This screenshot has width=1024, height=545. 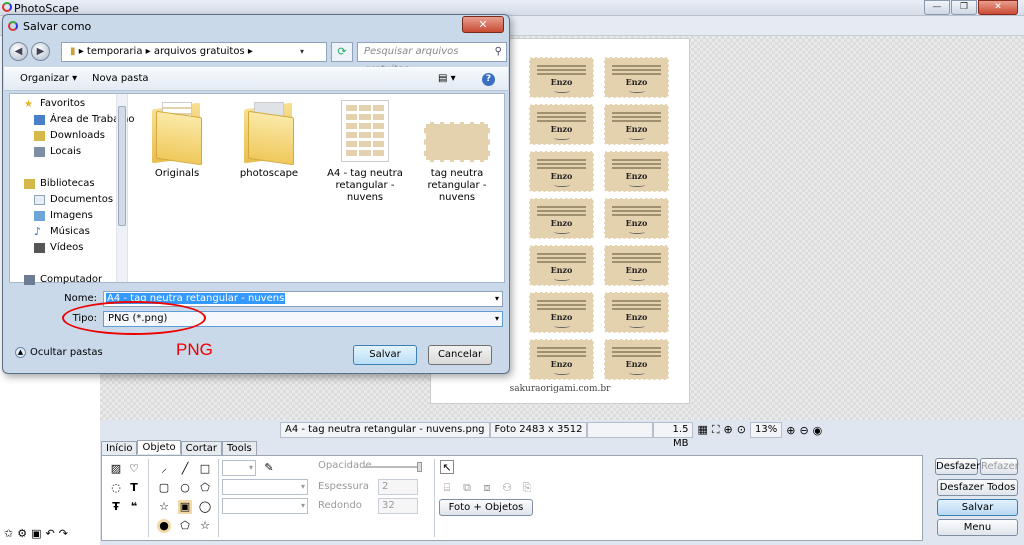 I want to click on hide-folders-toggle: ▲ Ocultar pastas, so click(x=59, y=352).